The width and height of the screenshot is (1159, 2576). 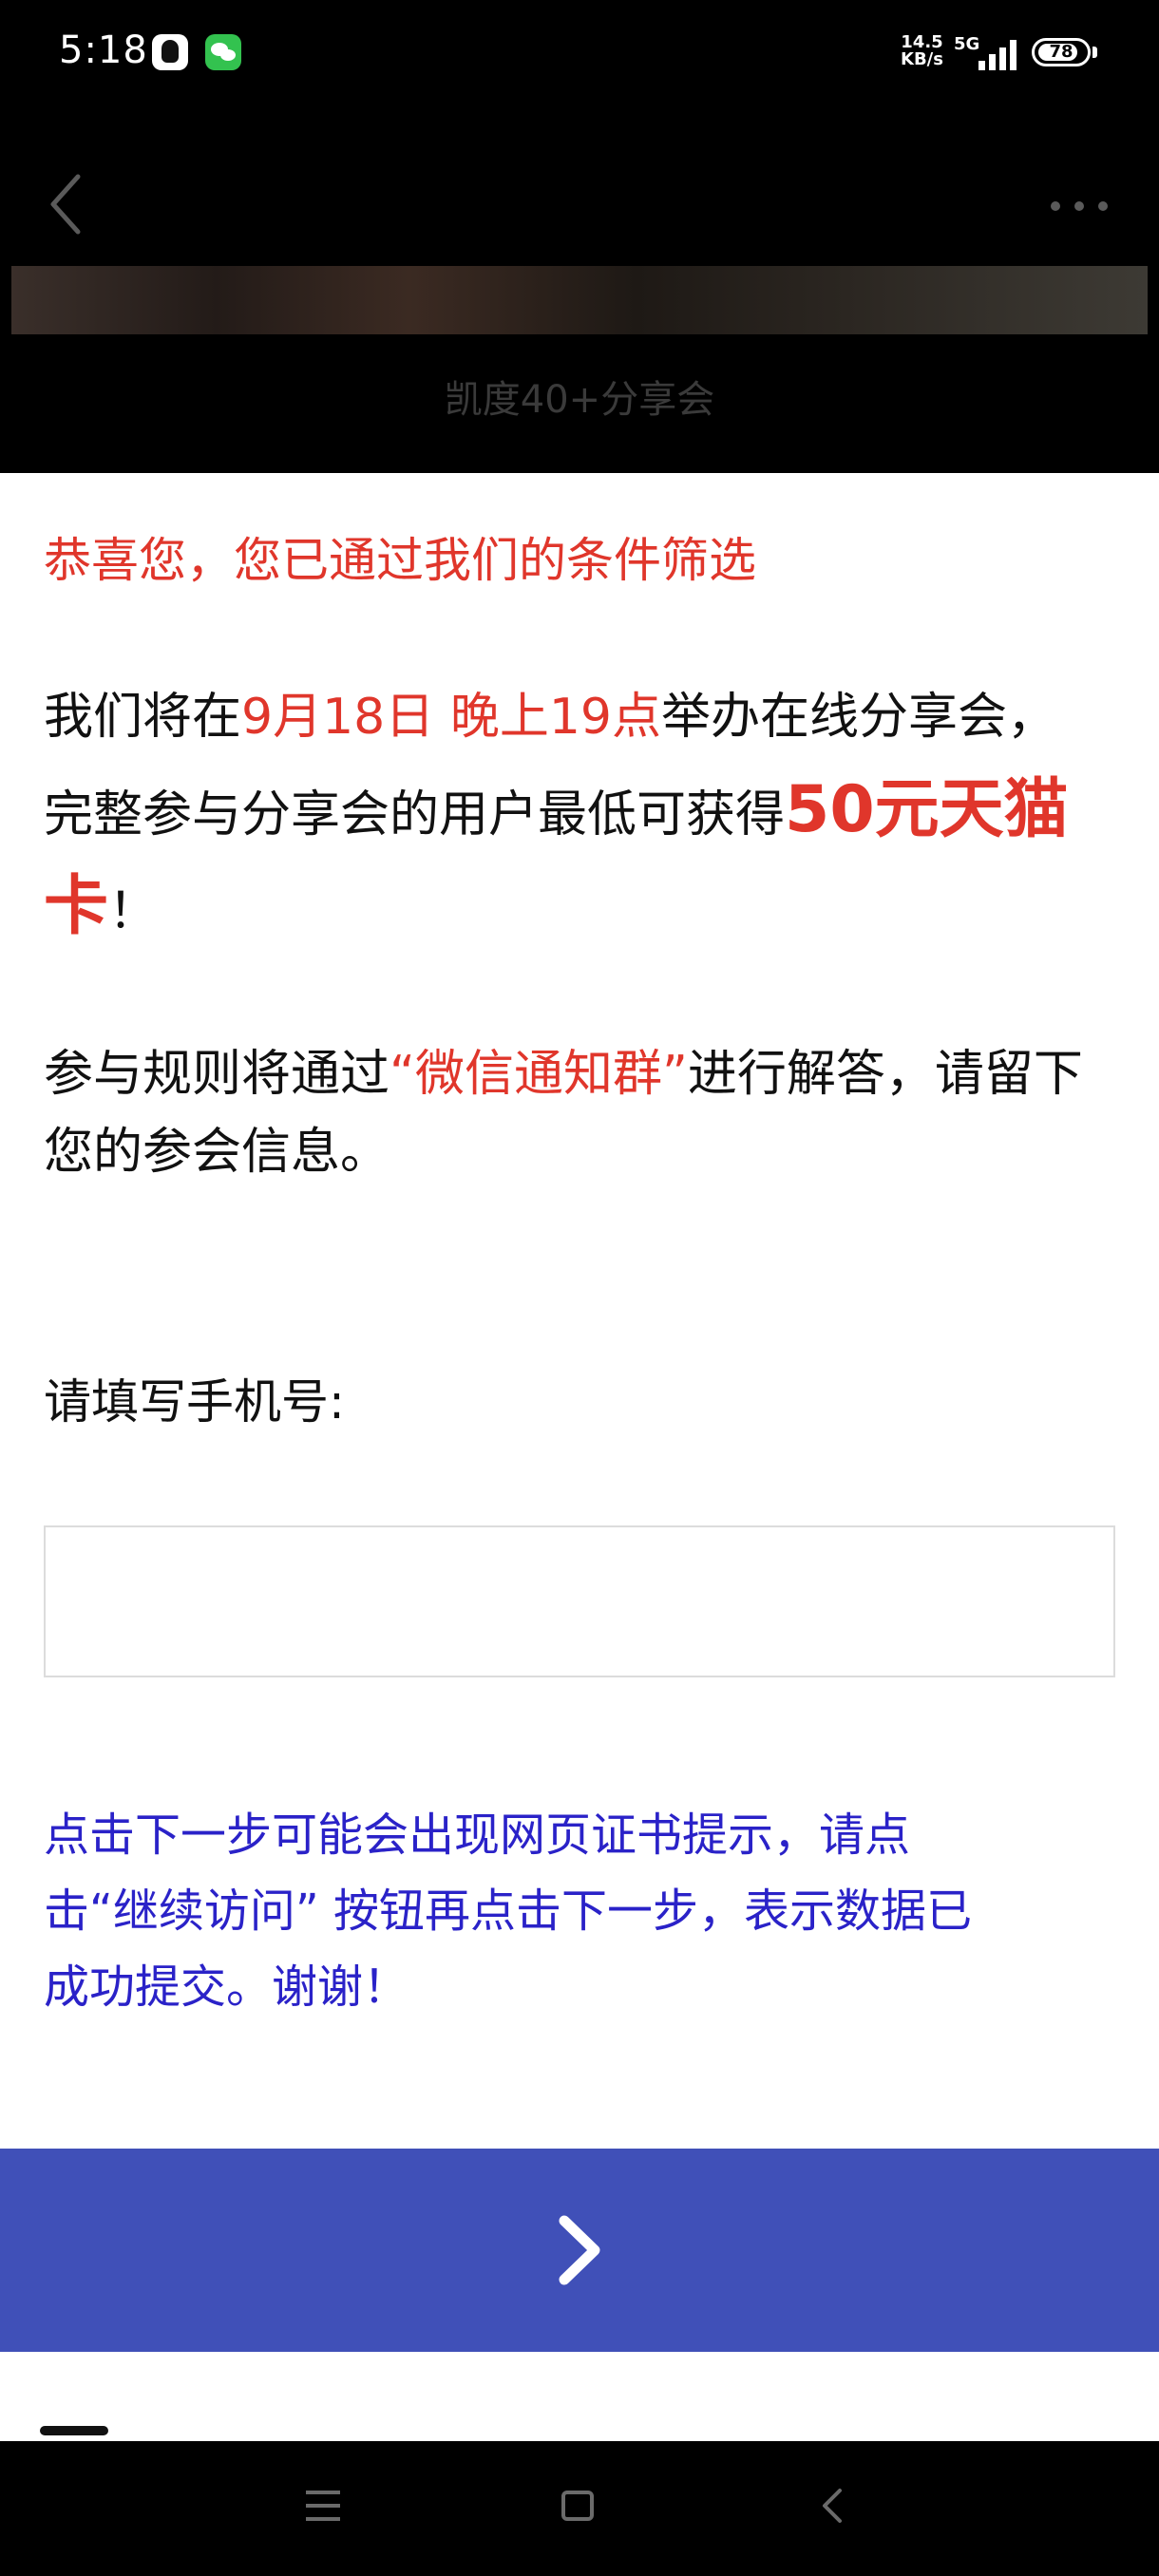 I want to click on reward-exclamation: ！, so click(x=133, y=911).